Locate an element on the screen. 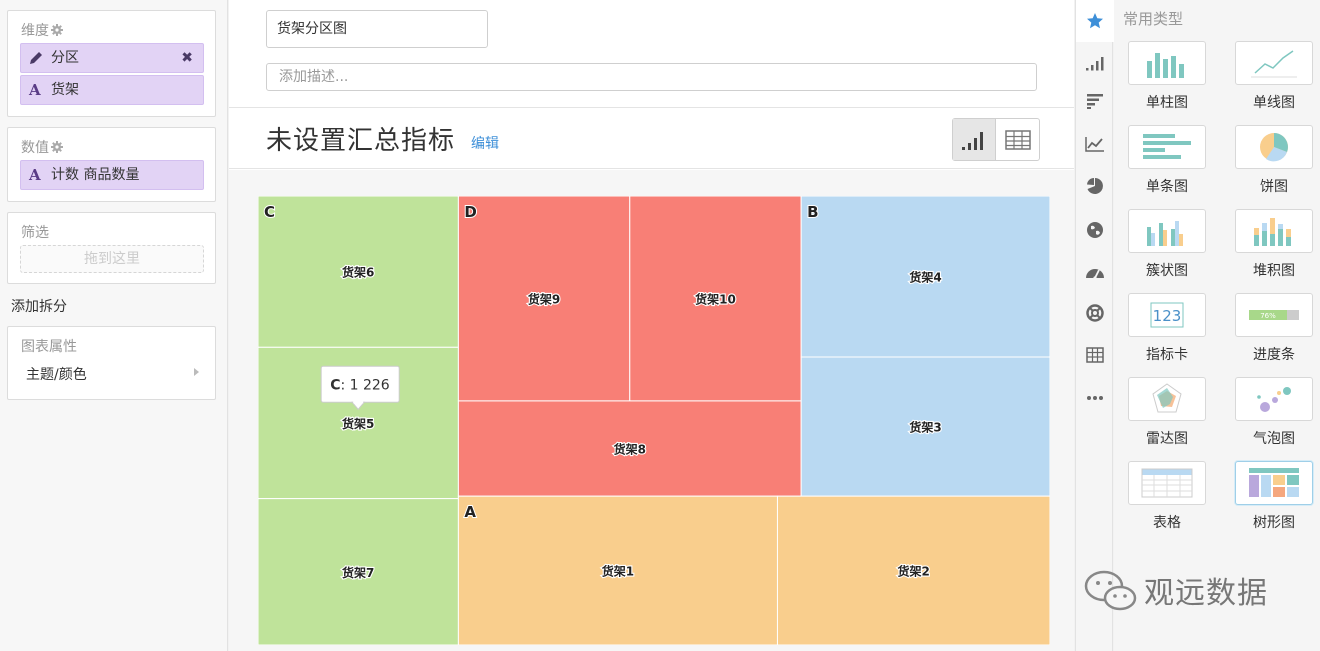 This screenshot has width=1320, height=651. dimension-pill-partition: 分区 ✖ is located at coordinates (112, 58).